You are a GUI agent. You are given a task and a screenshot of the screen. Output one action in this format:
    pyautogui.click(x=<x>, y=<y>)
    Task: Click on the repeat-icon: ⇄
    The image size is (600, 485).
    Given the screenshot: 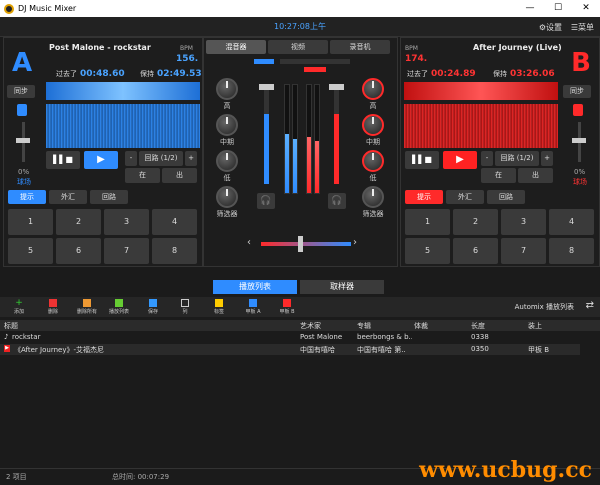 What is the action you would take?
    pyautogui.click(x=590, y=305)
    